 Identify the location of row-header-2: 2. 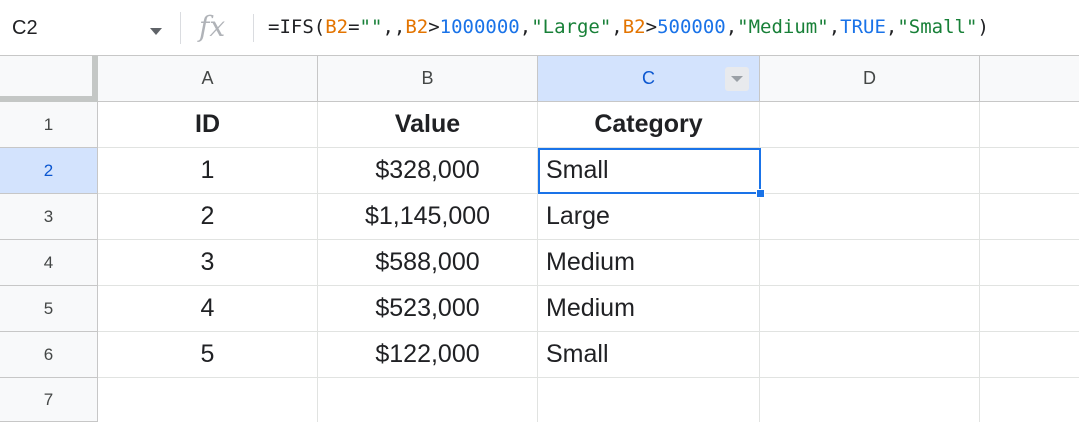
(49, 171).